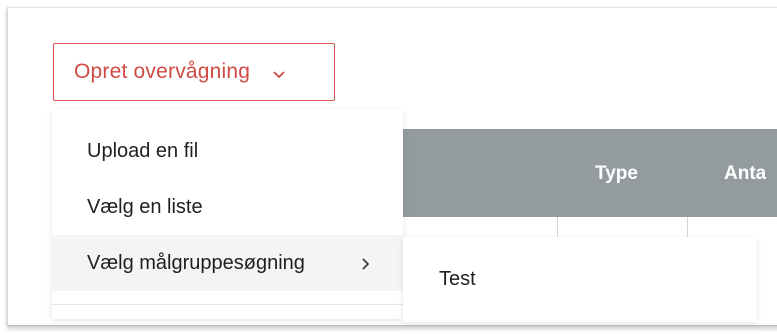 The height and width of the screenshot is (334, 777). I want to click on submenu-item-label: Test, so click(457, 278).